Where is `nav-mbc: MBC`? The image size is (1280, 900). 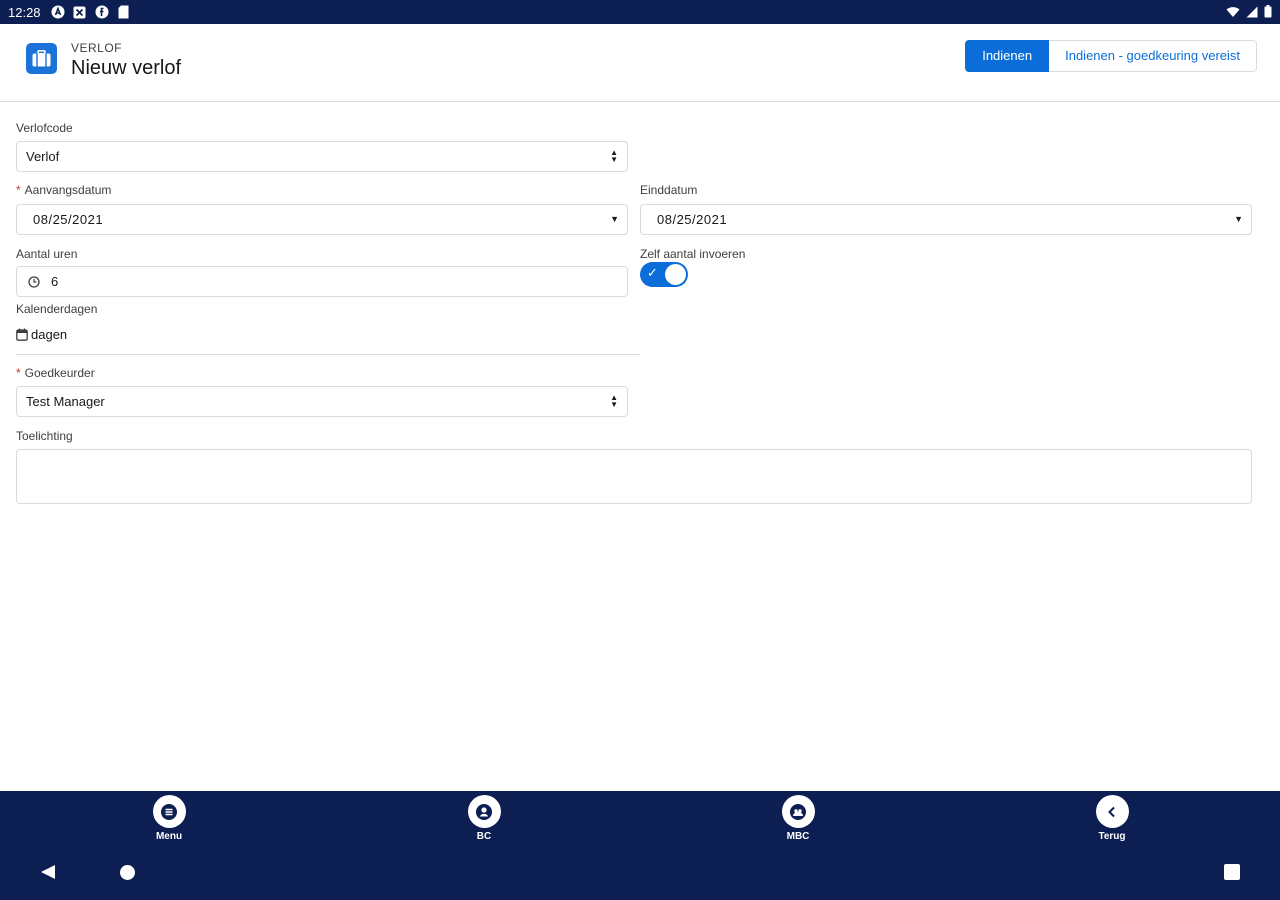
nav-mbc: MBC is located at coordinates (798, 818).